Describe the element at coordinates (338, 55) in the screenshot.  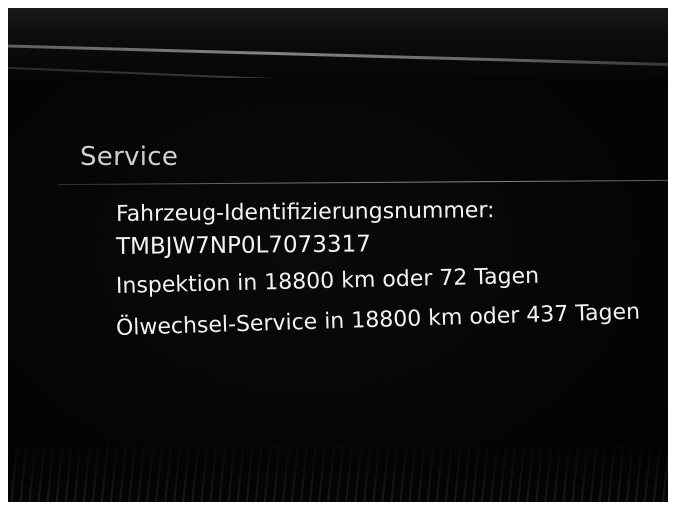
I see `bezel-edge` at that location.